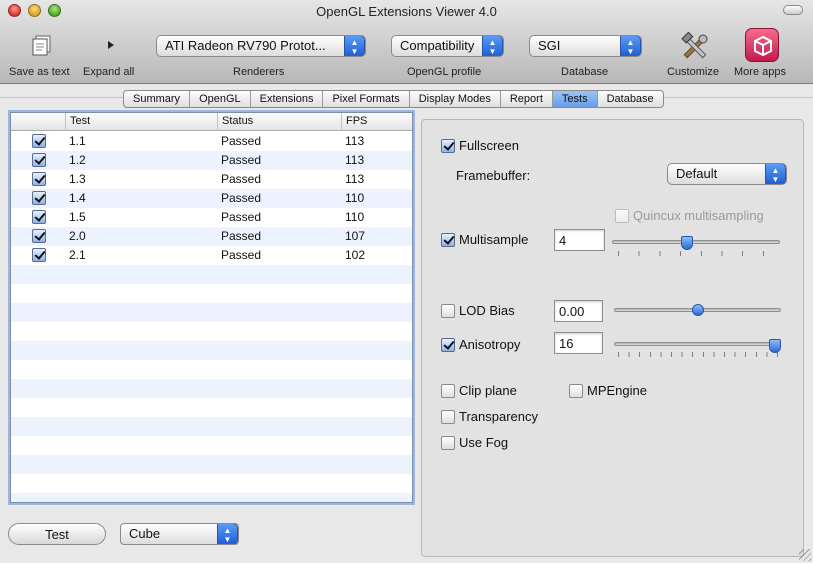 This screenshot has width=813, height=563. What do you see at coordinates (41, 45) in the screenshot?
I see `document-stack-icon` at bounding box center [41, 45].